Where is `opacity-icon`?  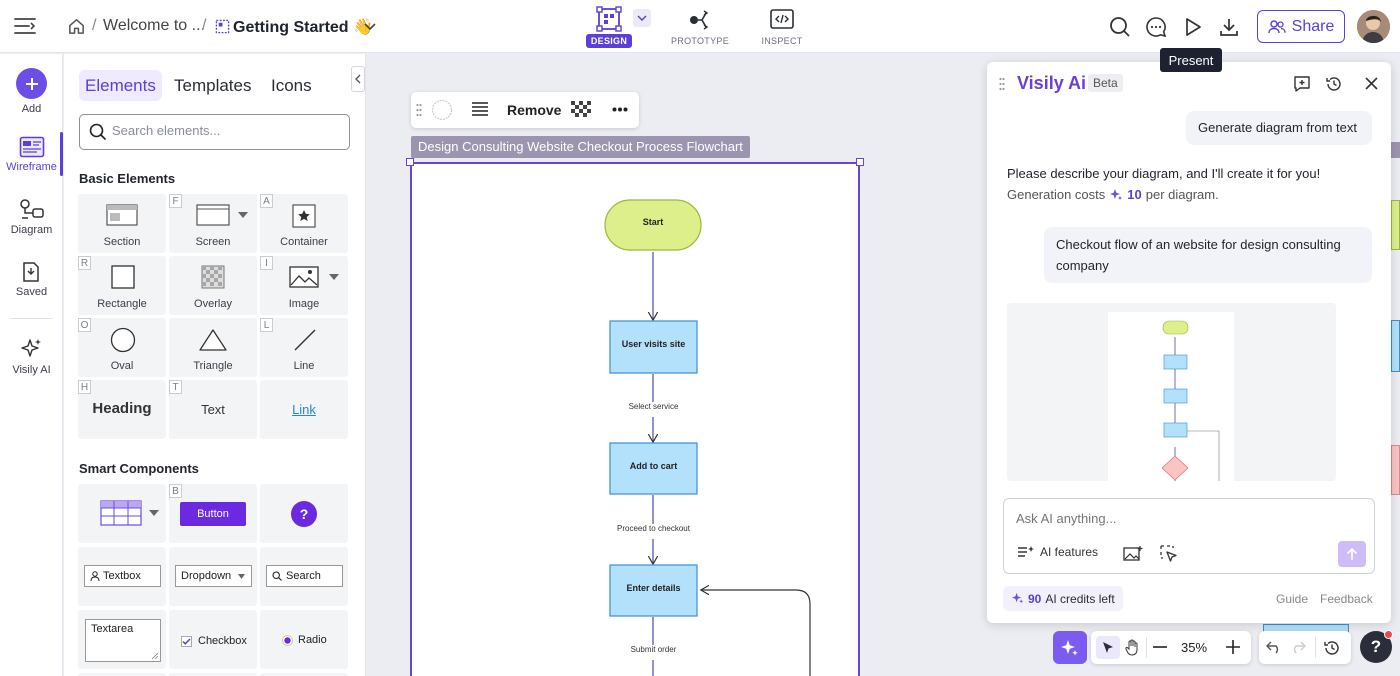 opacity-icon is located at coordinates (581, 110).